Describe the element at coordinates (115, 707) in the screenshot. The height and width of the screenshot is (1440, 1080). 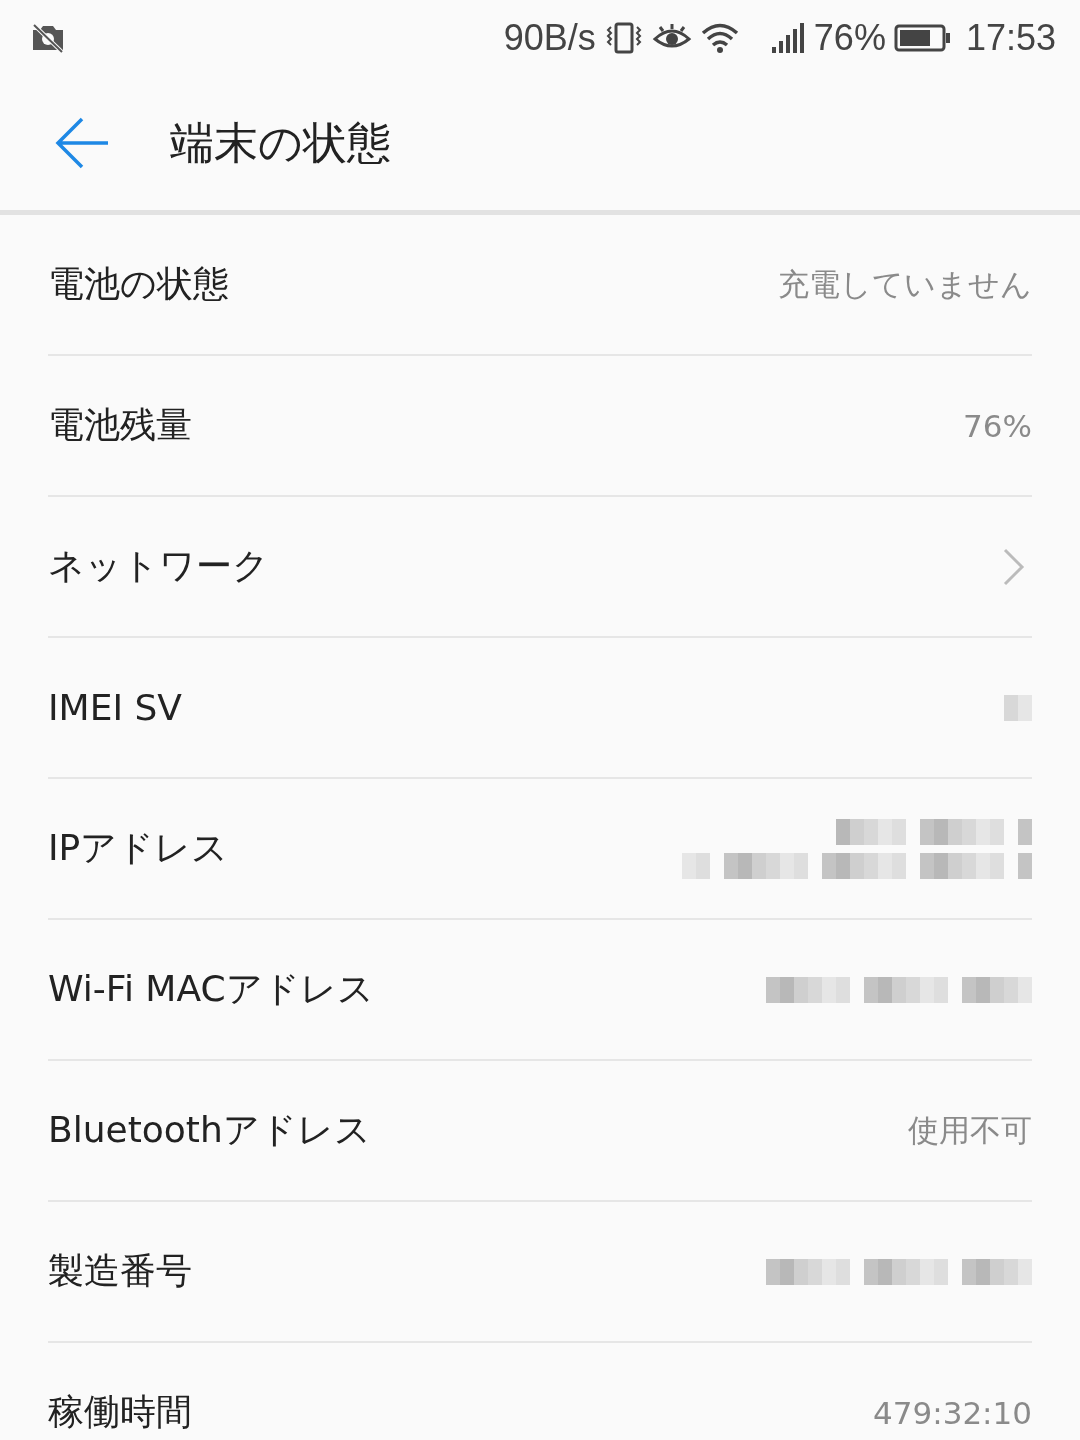
I see `item-label: IMEI SV` at that location.